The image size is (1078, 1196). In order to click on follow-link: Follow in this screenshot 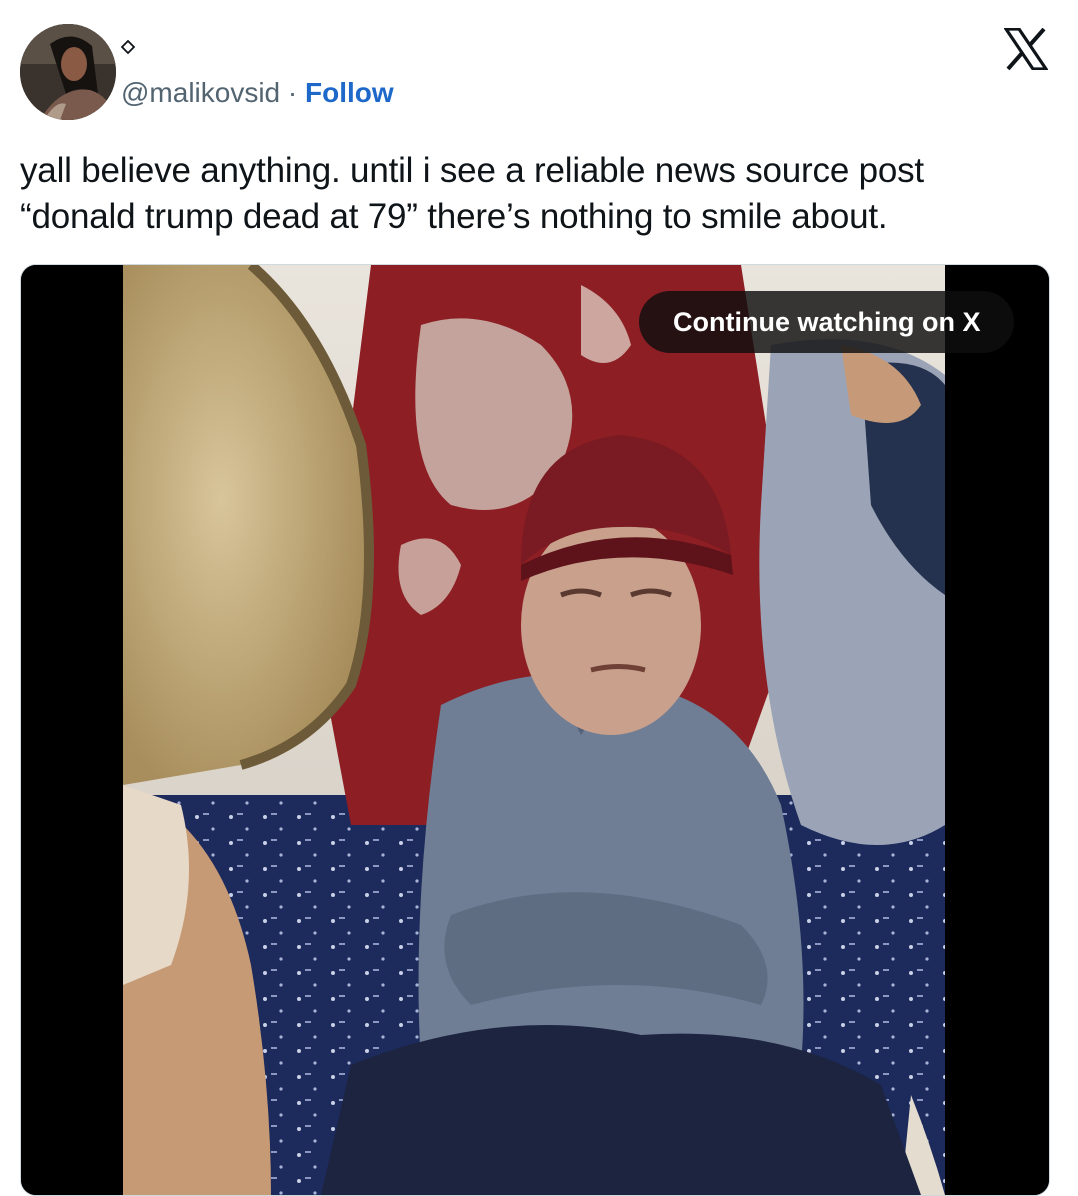, I will do `click(349, 92)`.